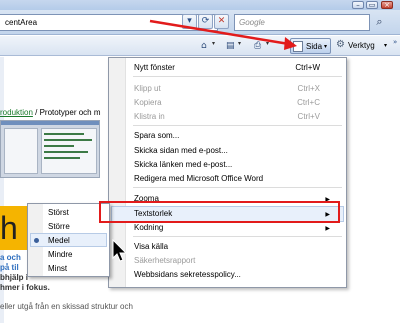  I want to click on search-box, so click(302, 22).